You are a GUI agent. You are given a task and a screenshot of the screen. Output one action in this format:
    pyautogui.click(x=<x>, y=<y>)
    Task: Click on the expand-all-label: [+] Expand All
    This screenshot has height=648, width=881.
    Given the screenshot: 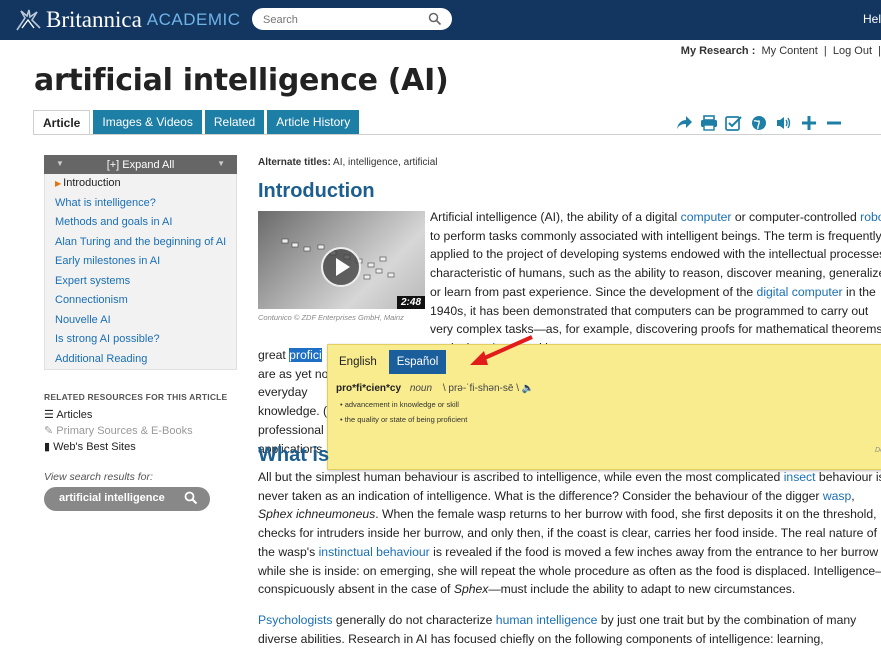 What is the action you would take?
    pyautogui.click(x=140, y=164)
    